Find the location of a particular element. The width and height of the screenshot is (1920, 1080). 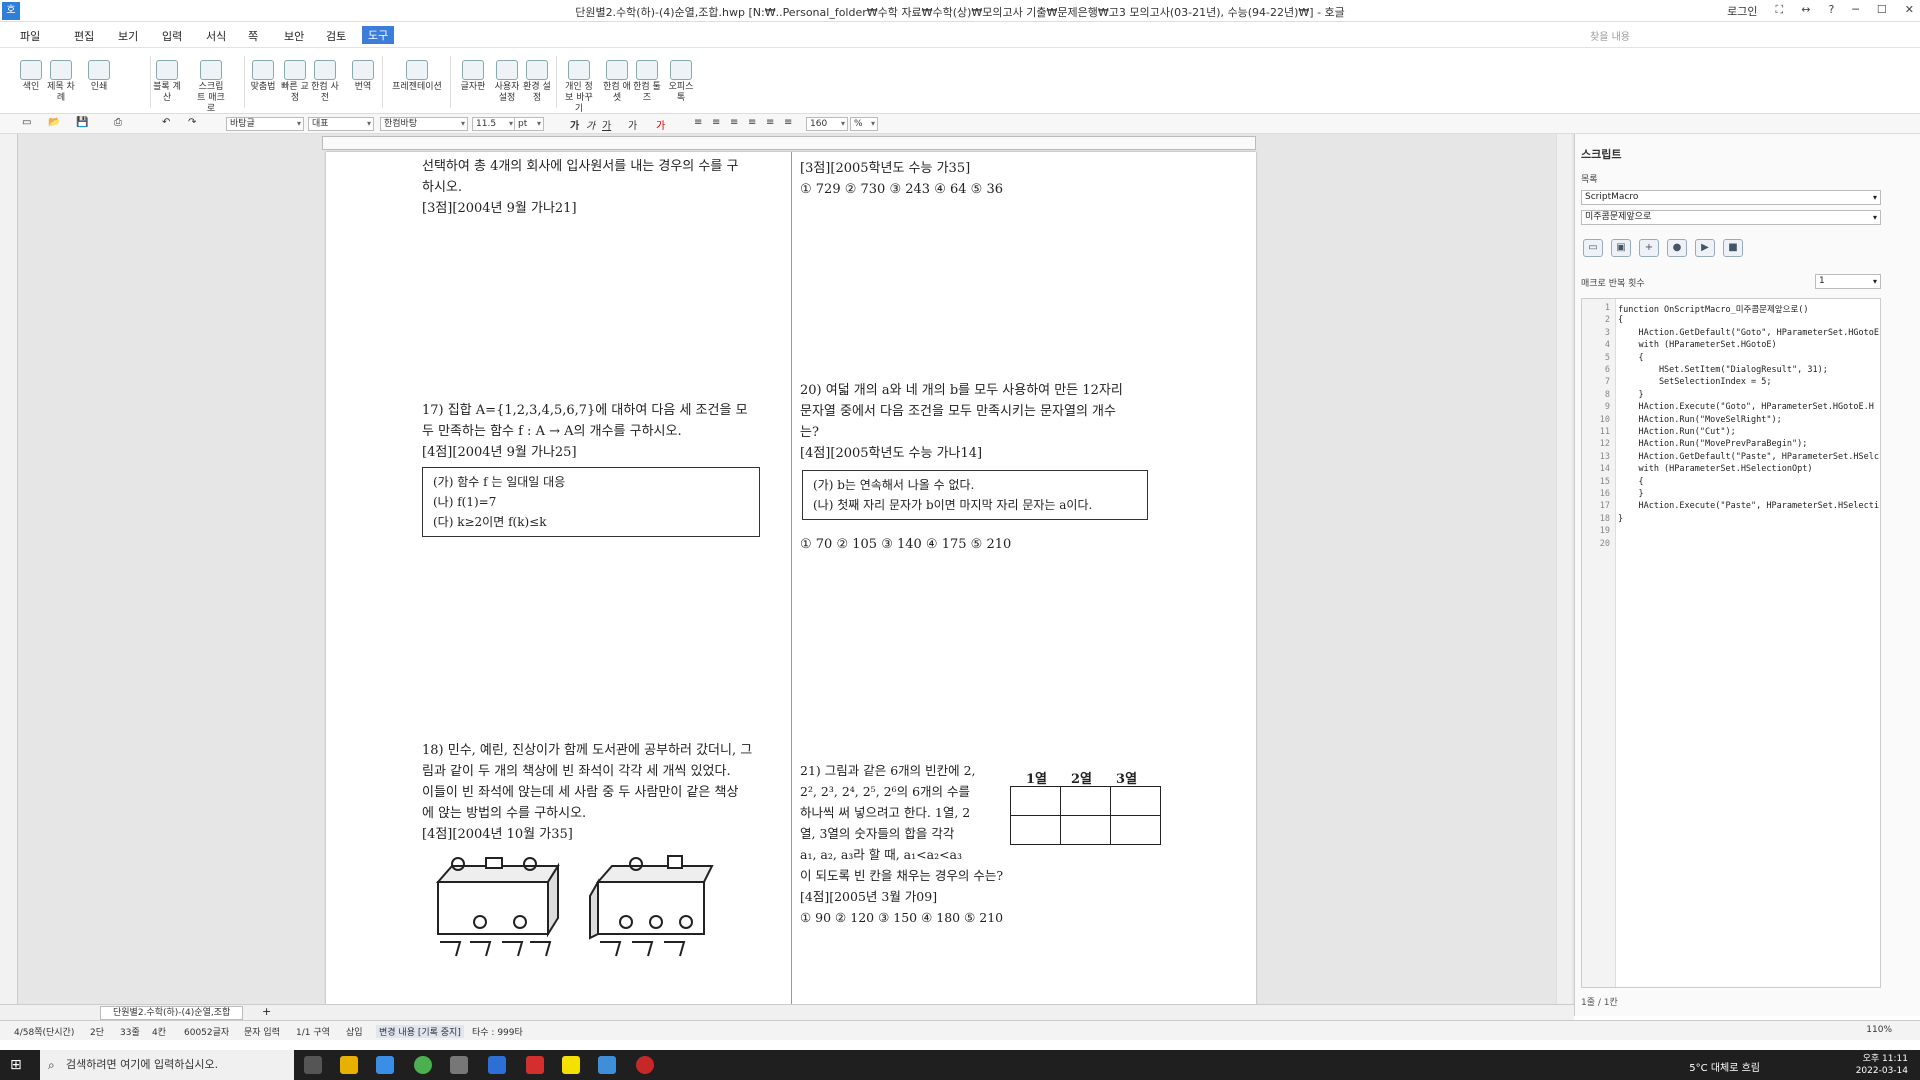

code-line: 4 with (HParameterSet.HGotoE) is located at coordinates (1731, 346).